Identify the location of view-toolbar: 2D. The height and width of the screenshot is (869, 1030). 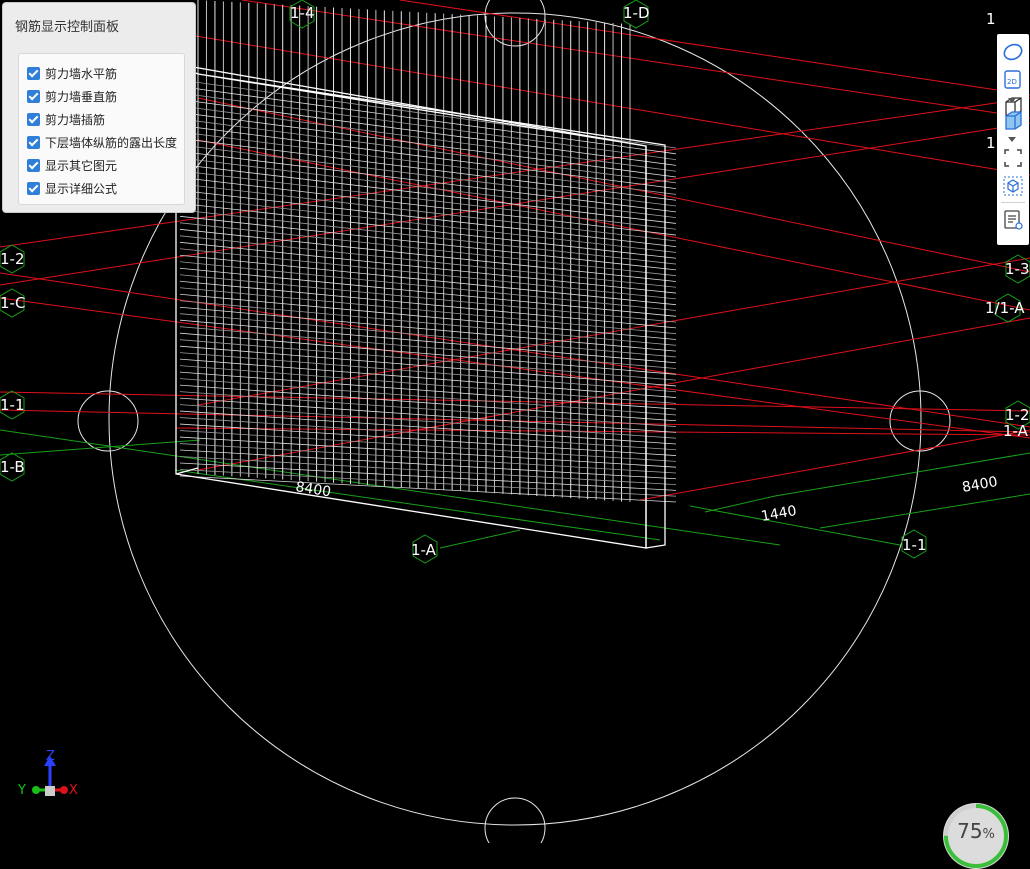
(1013, 139).